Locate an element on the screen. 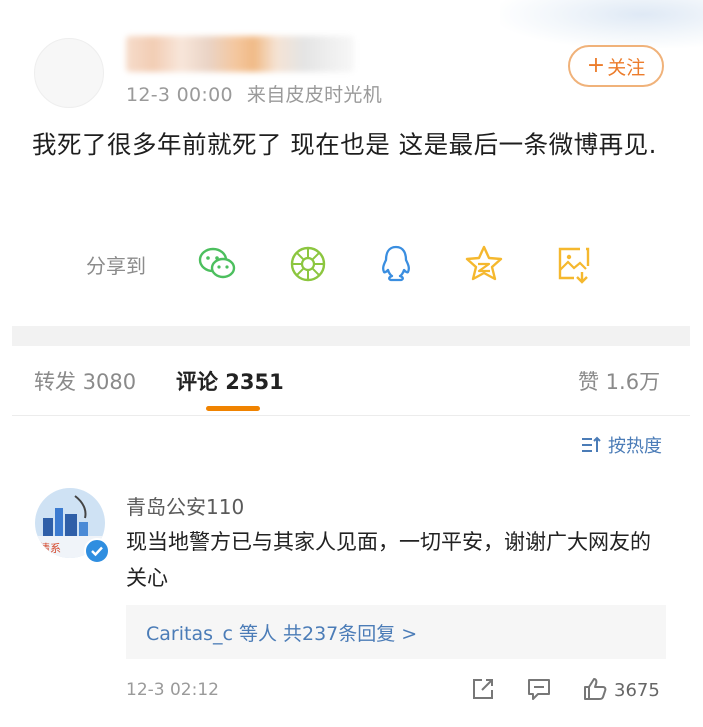 The height and width of the screenshot is (727, 703). repost-icon is located at coordinates (483, 689).